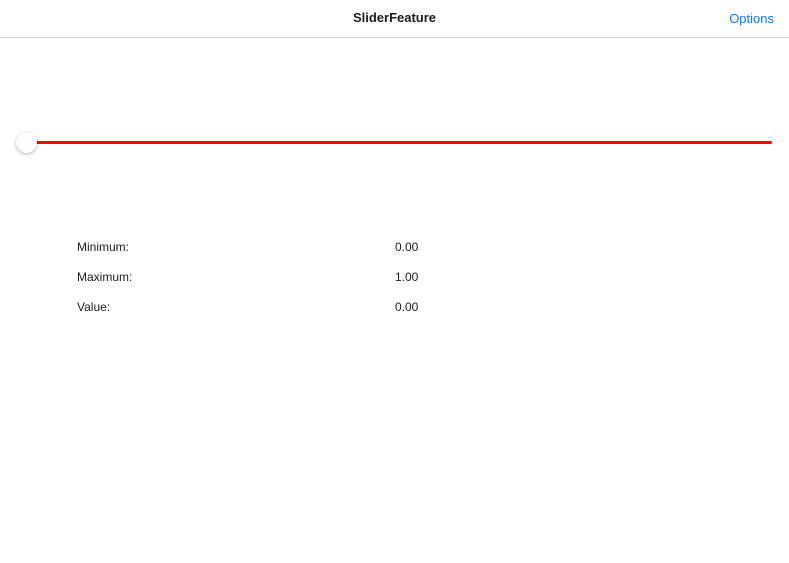 This screenshot has height=563, width=789. What do you see at coordinates (407, 277) in the screenshot?
I see `maximum-value: 1.00` at bounding box center [407, 277].